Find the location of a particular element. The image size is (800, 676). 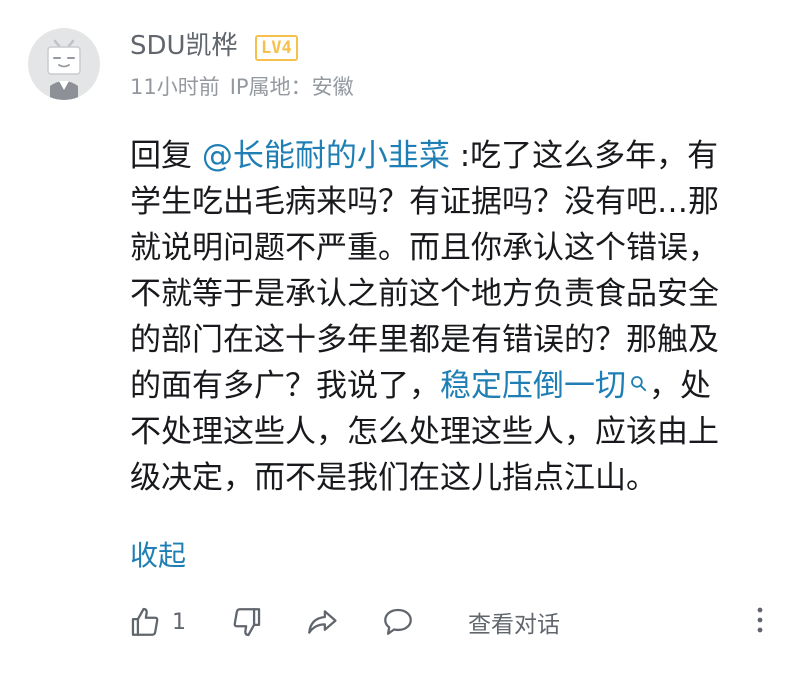

share-icon is located at coordinates (322, 622).